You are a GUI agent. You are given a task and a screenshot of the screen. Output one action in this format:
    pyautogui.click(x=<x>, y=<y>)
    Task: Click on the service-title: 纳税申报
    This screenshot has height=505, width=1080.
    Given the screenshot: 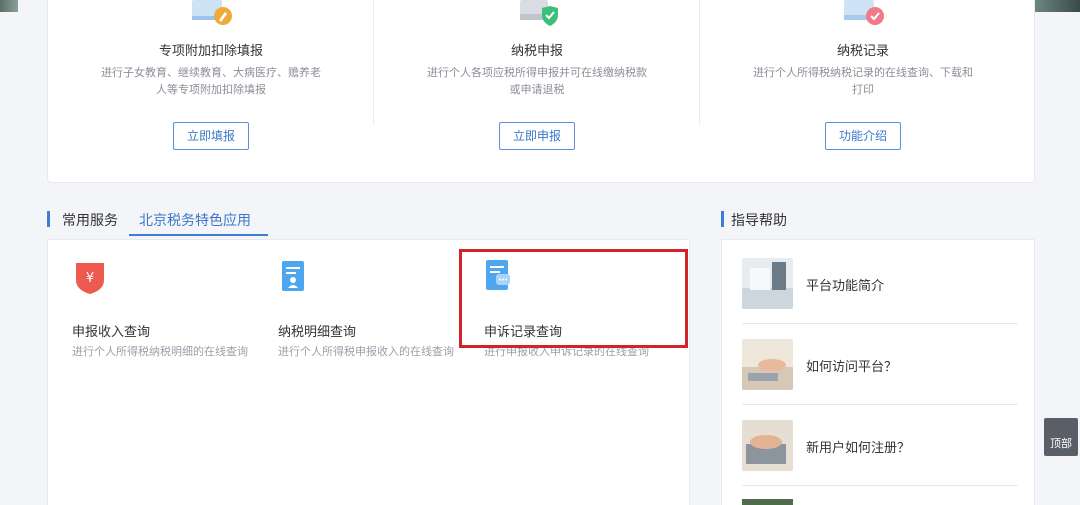 What is the action you would take?
    pyautogui.click(x=536, y=51)
    